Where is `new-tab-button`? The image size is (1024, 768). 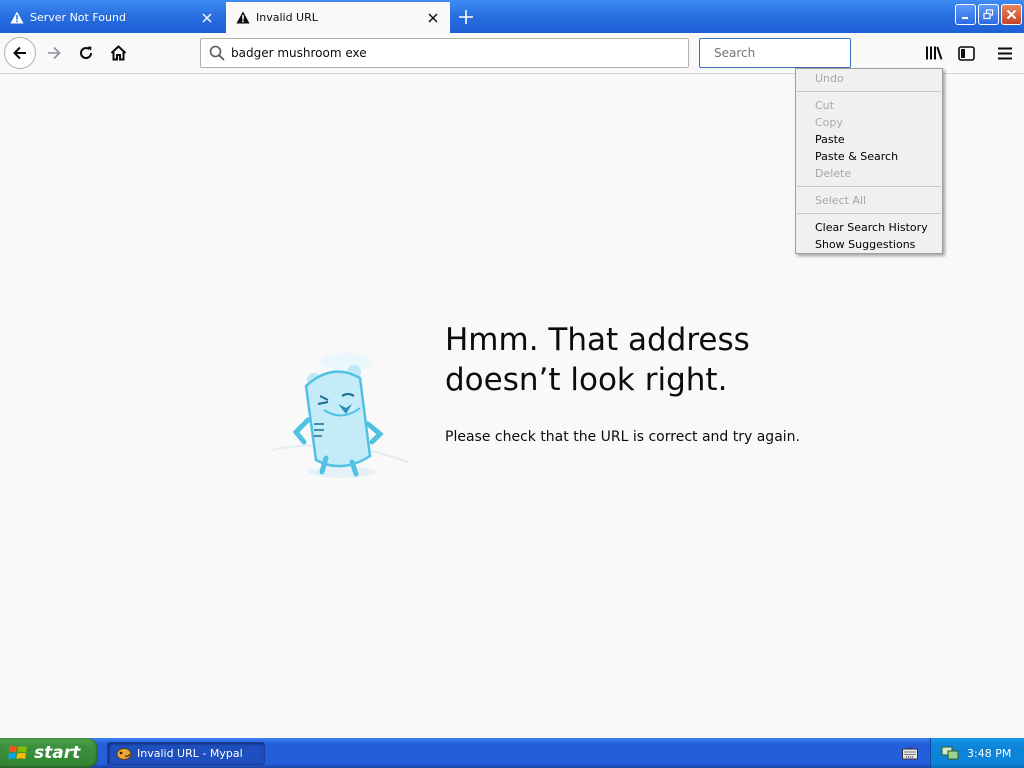
new-tab-button is located at coordinates (466, 17).